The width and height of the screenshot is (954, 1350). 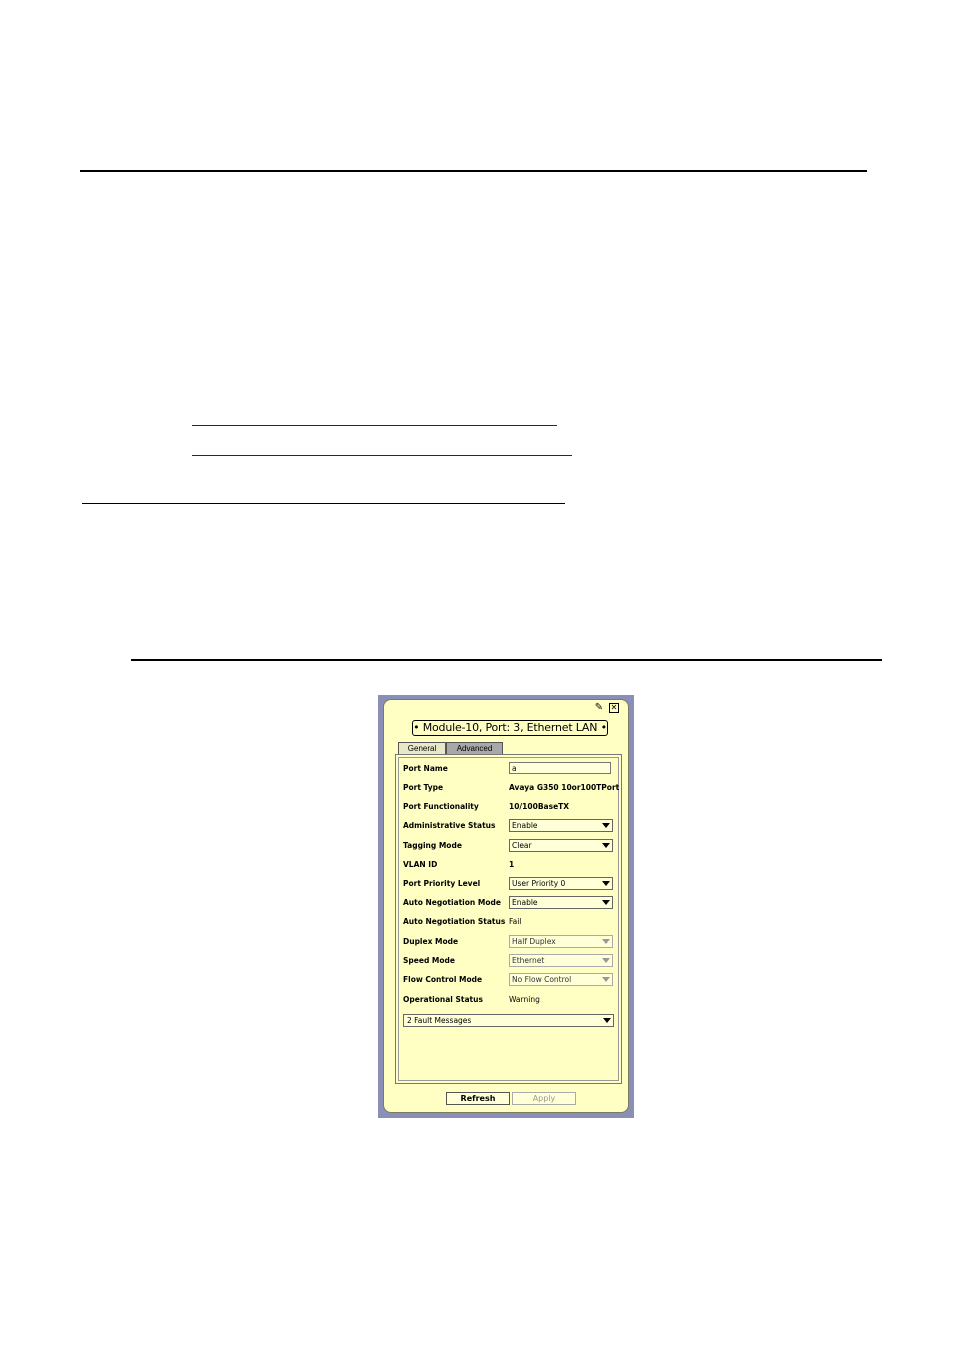 I want to click on window-title: • Module-10, Port: 3, Ethernet LAN •, so click(x=510, y=728).